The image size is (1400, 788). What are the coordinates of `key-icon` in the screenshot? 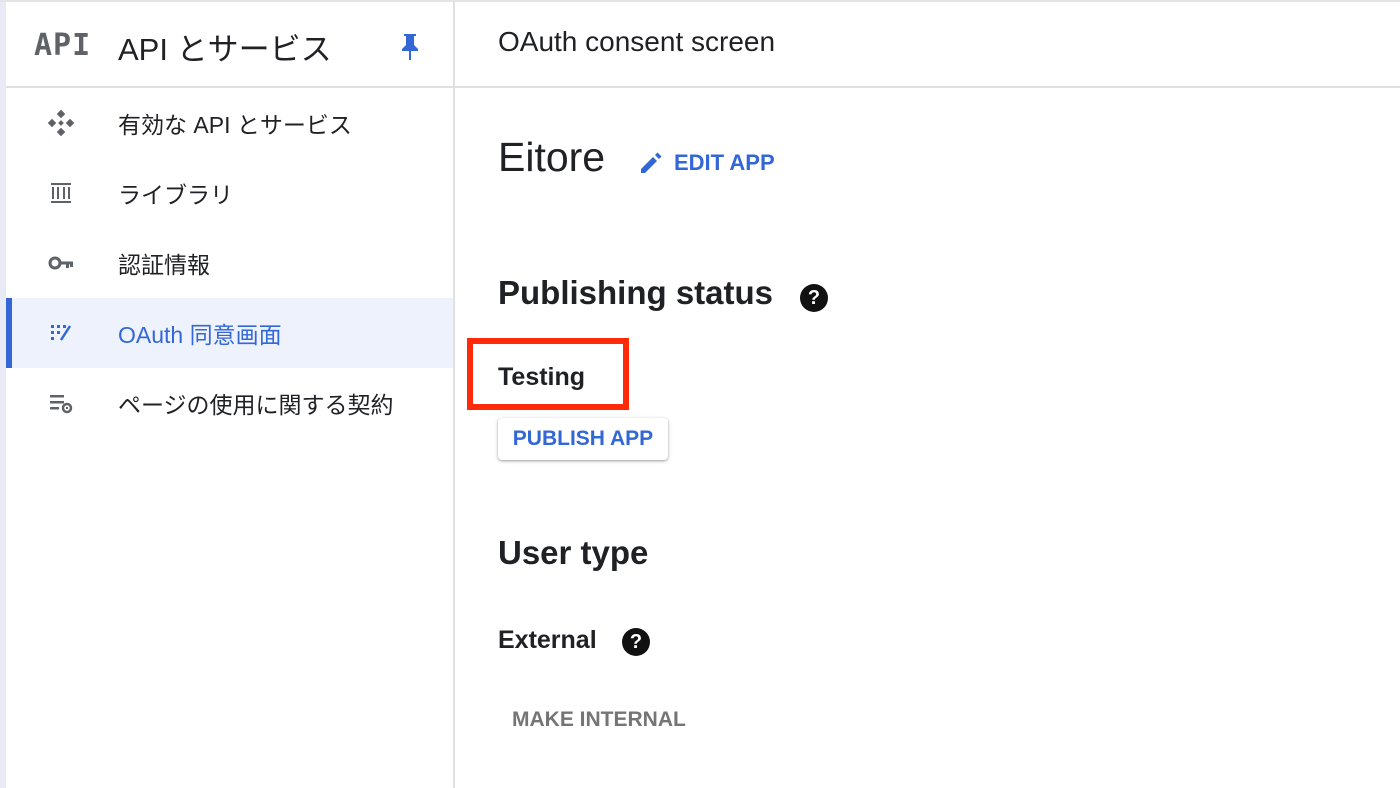 It's located at (61, 263).